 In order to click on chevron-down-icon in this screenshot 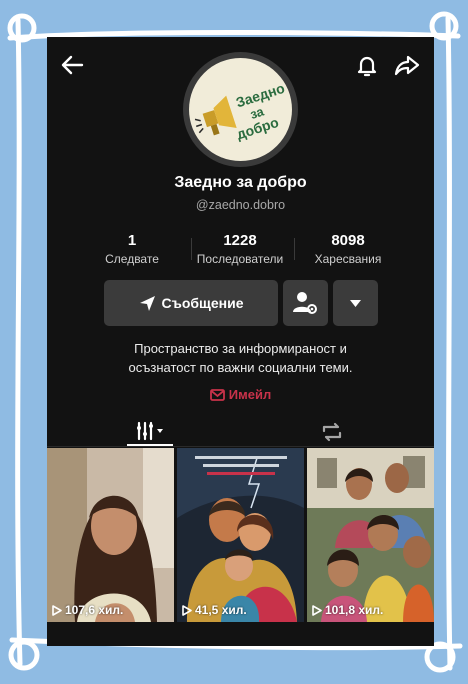, I will do `click(355, 303)`.